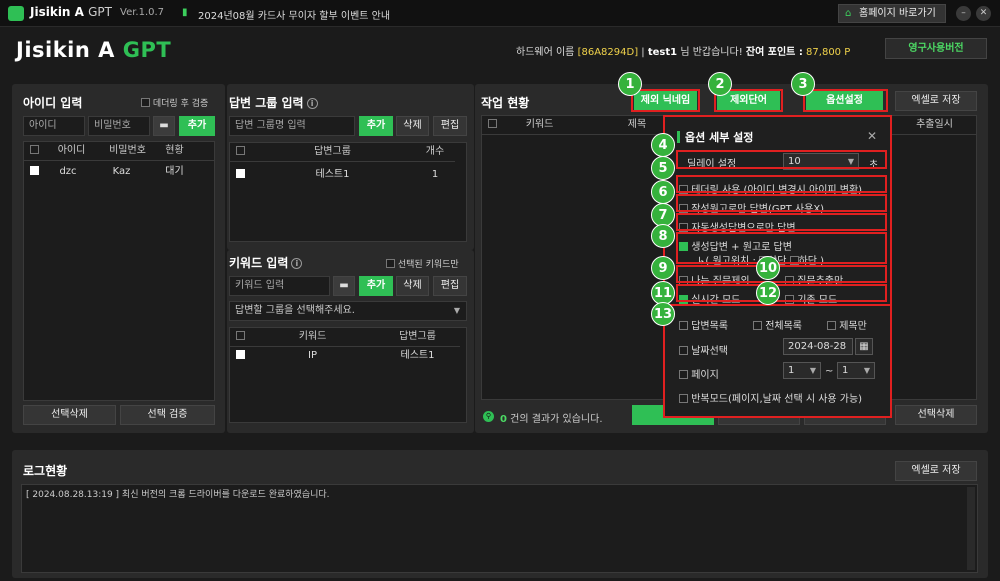  I want to click on id-table: 아이디 비밀번호 현황 dzc Kaz 대기, so click(119, 271).